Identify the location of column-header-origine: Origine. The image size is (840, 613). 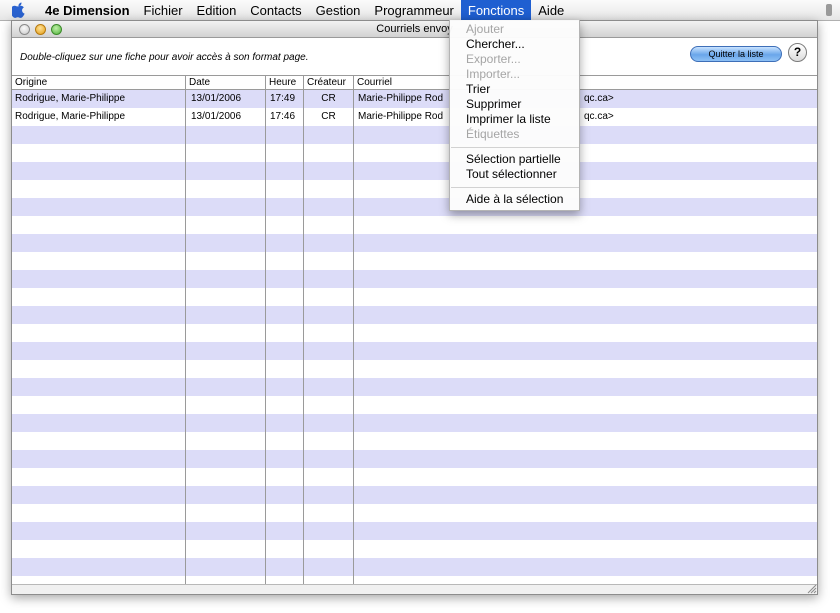
(98, 83).